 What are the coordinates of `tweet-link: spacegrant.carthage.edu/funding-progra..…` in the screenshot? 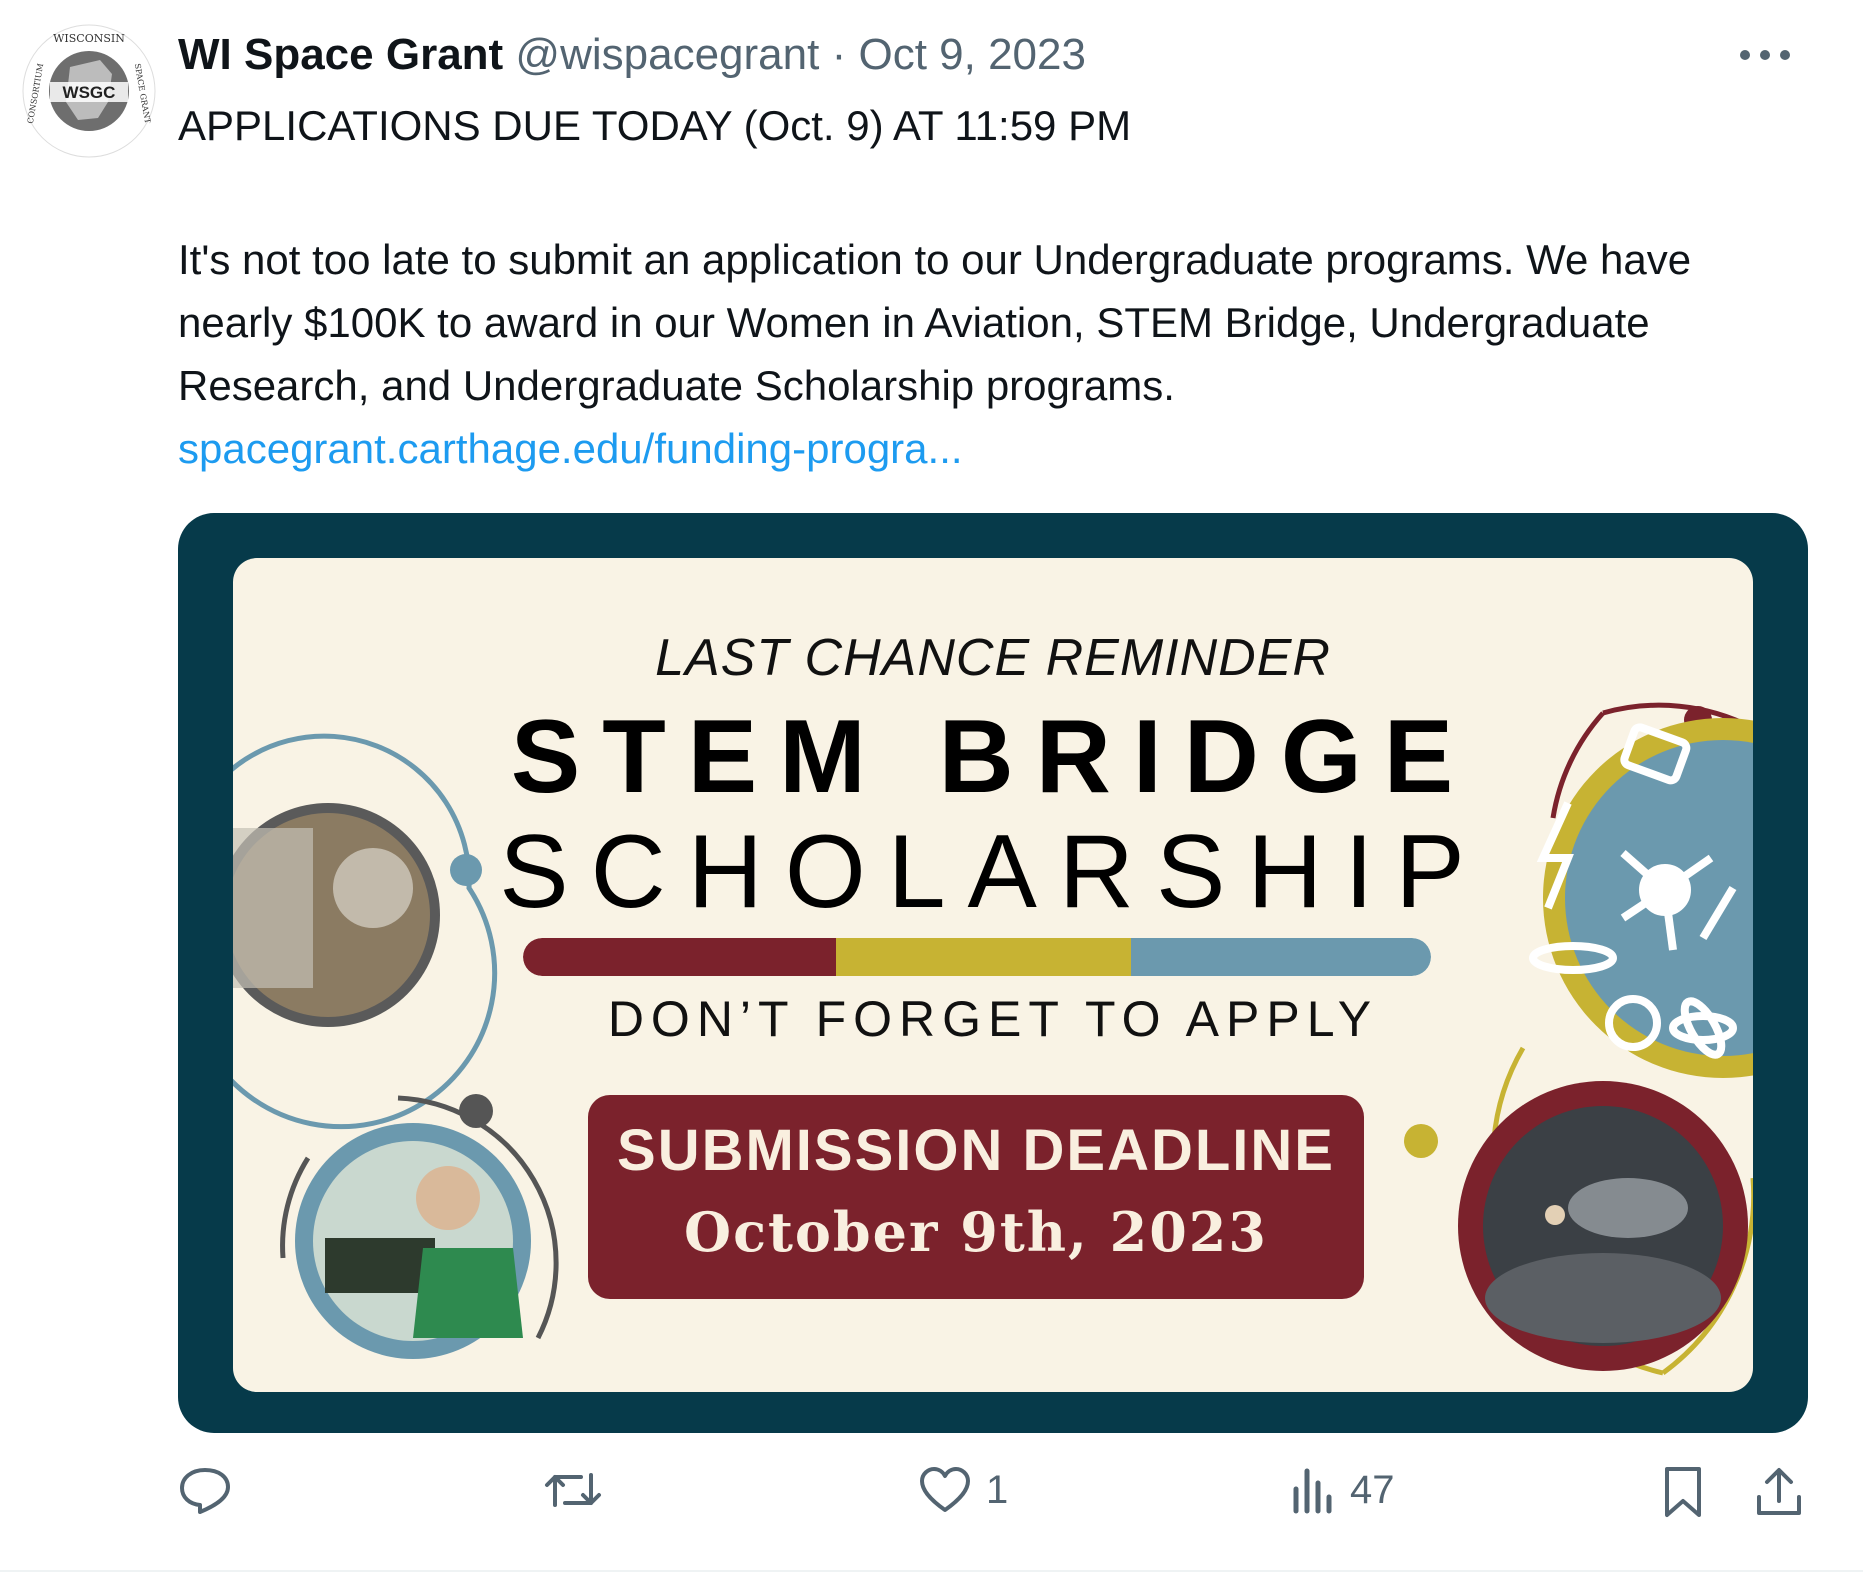 It's located at (570, 448).